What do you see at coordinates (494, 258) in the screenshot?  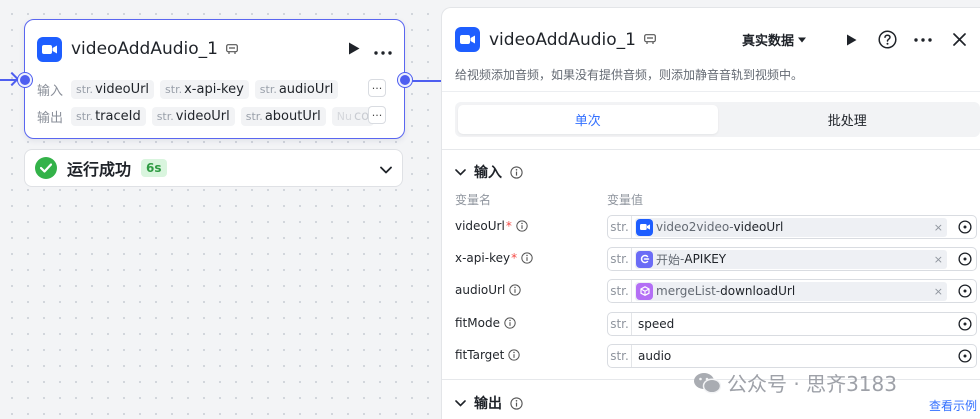 I see `variable-name: x-api-key *` at bounding box center [494, 258].